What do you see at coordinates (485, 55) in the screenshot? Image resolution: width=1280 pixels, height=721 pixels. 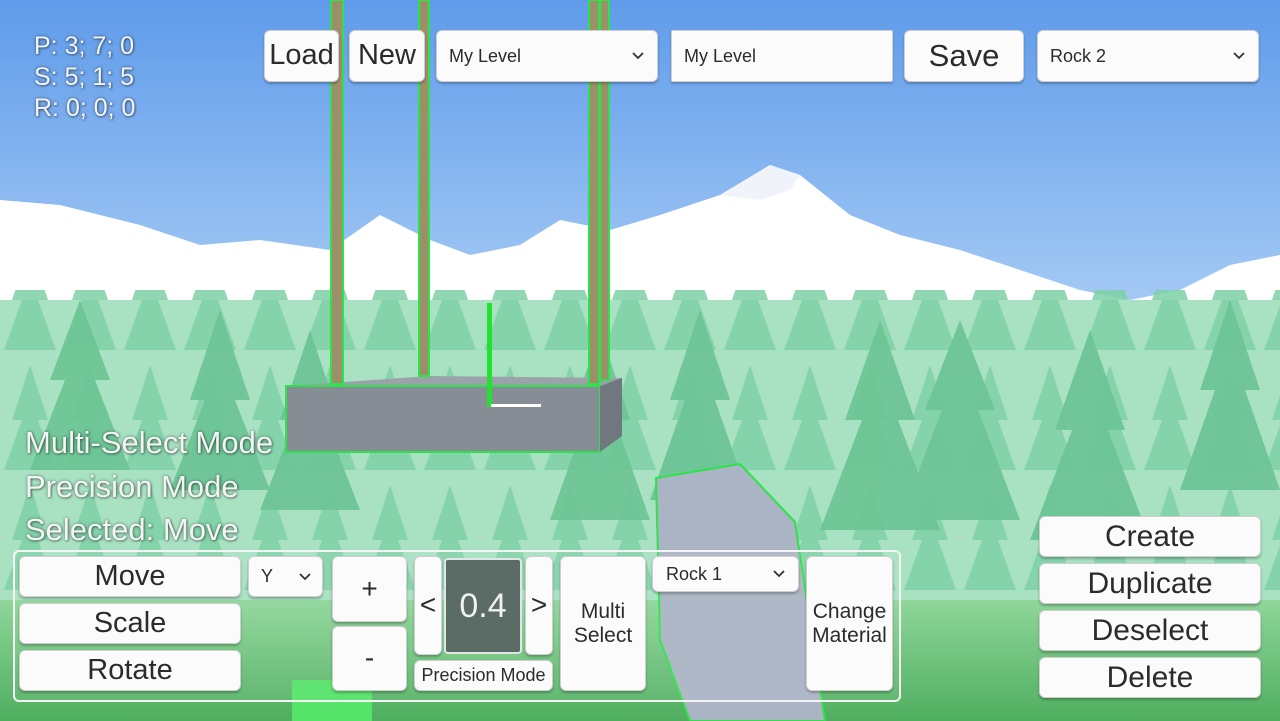 I see `level-select-value: My Level` at bounding box center [485, 55].